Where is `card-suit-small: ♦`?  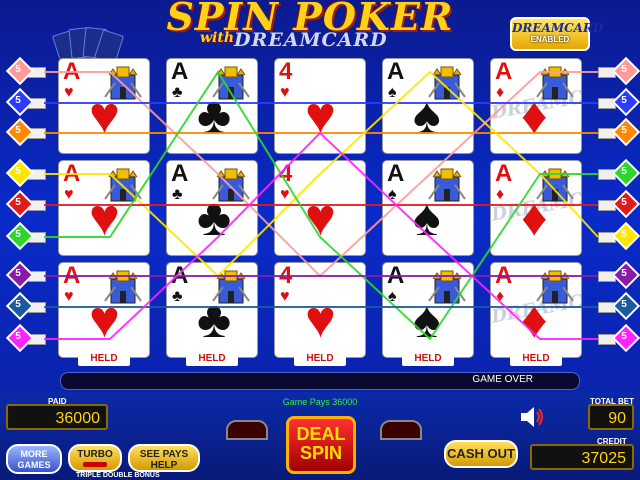 card-suit-small: ♦ is located at coordinates (500, 92).